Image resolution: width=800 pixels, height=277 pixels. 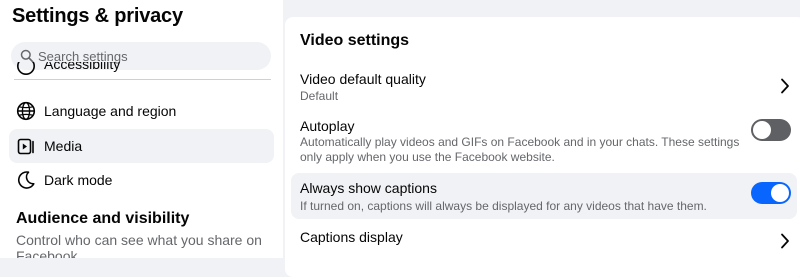 What do you see at coordinates (327, 126) in the screenshot?
I see `setting-title: Autoplay` at bounding box center [327, 126].